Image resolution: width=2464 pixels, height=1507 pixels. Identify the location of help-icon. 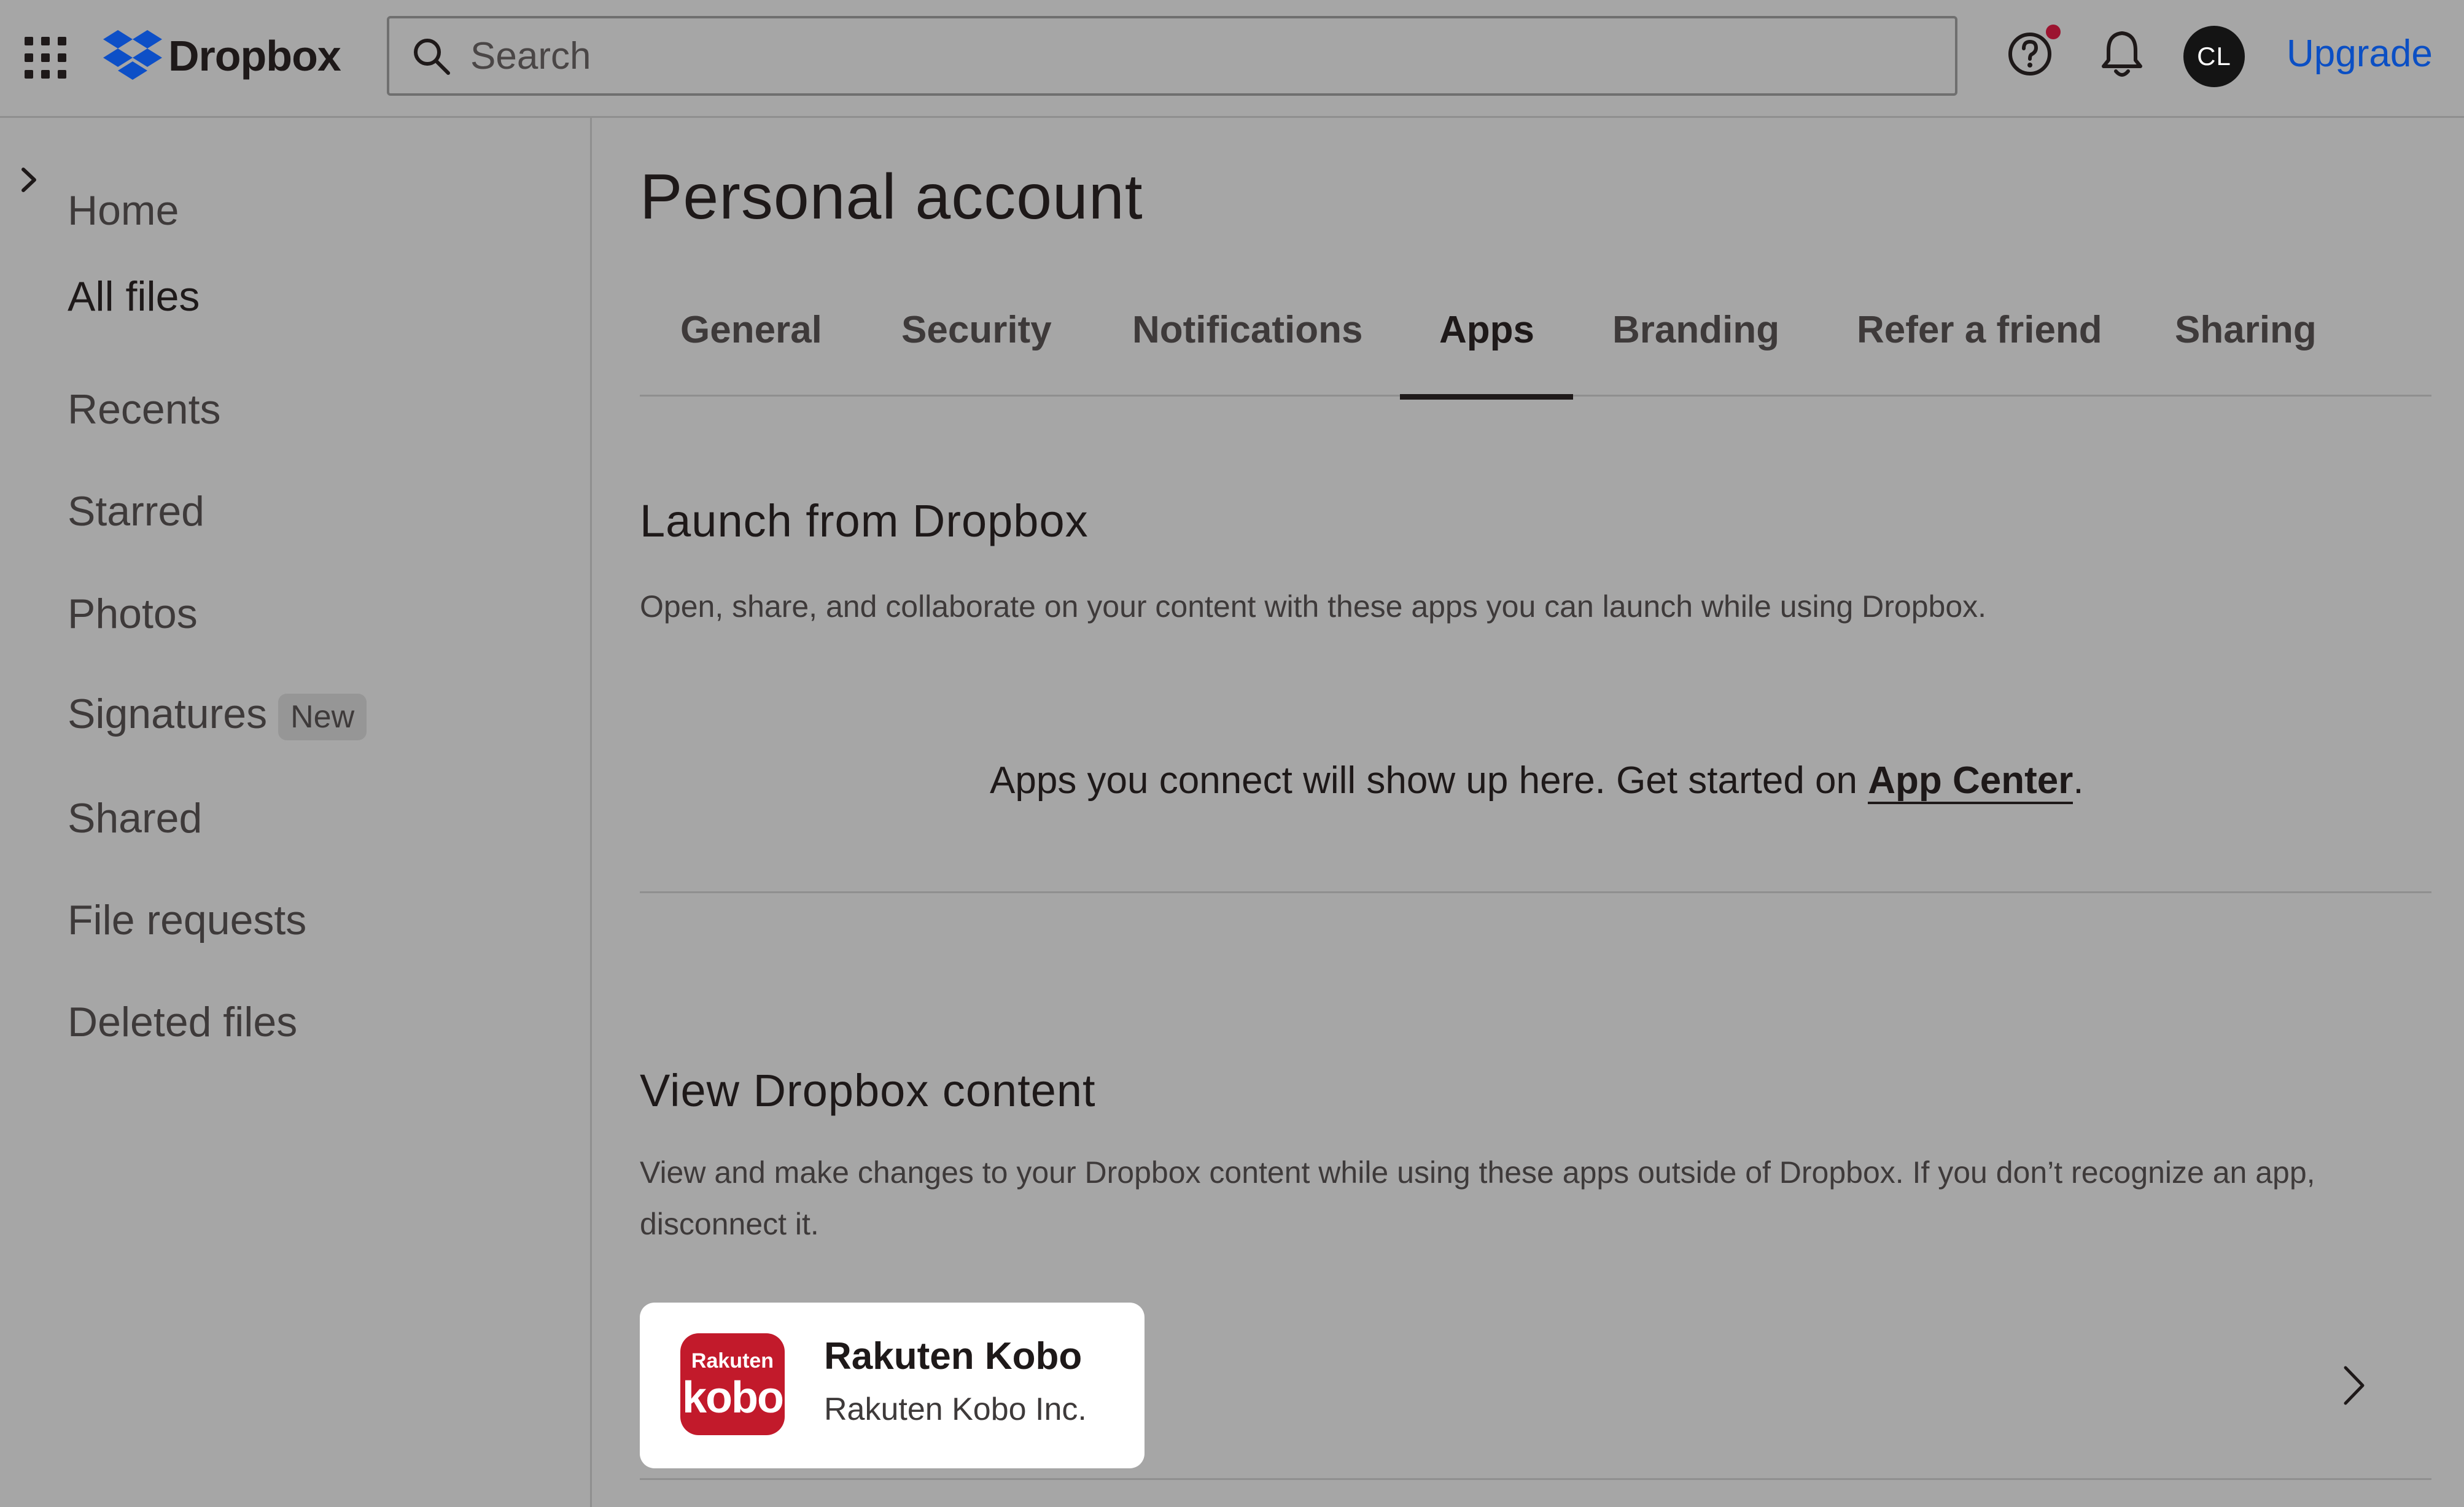
(2030, 54).